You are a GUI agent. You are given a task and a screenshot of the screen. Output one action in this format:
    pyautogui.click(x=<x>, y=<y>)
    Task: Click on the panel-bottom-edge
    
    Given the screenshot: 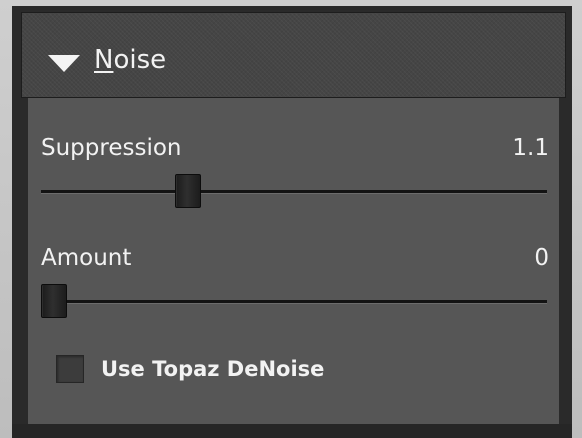 What is the action you would take?
    pyautogui.click(x=292, y=431)
    